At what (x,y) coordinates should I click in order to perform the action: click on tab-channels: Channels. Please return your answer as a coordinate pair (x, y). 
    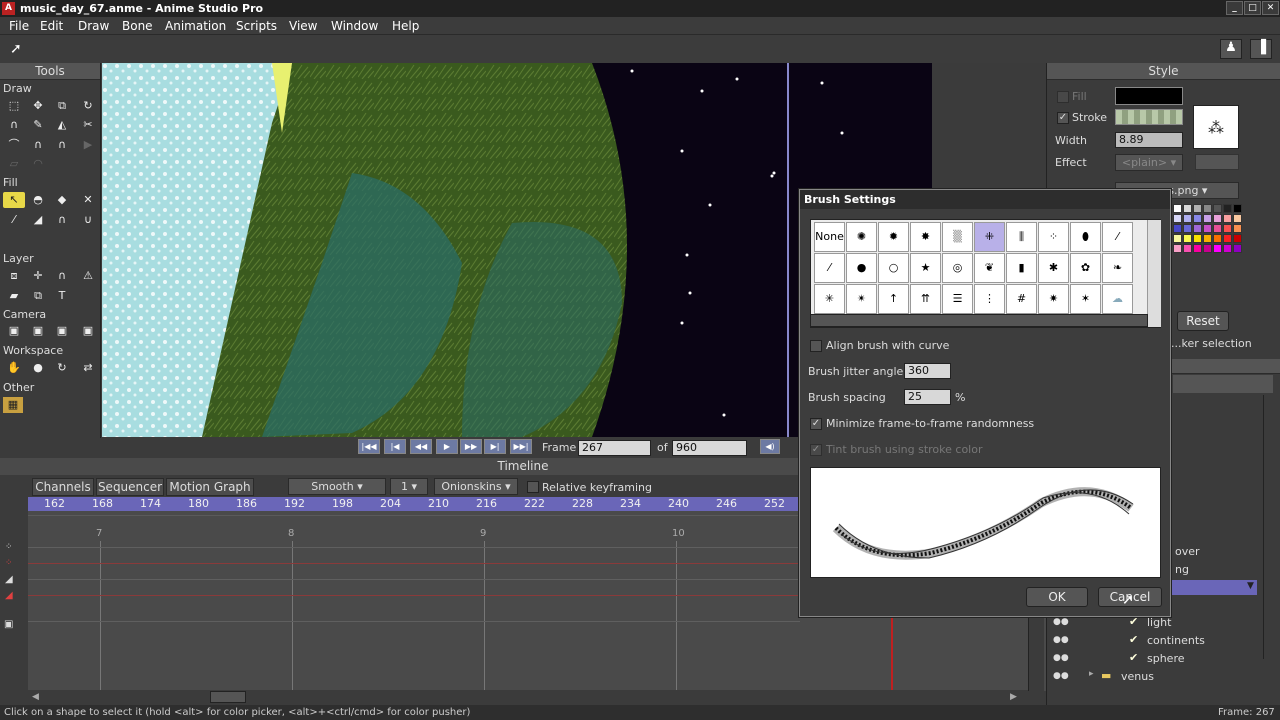
    Looking at the image, I should click on (63, 487).